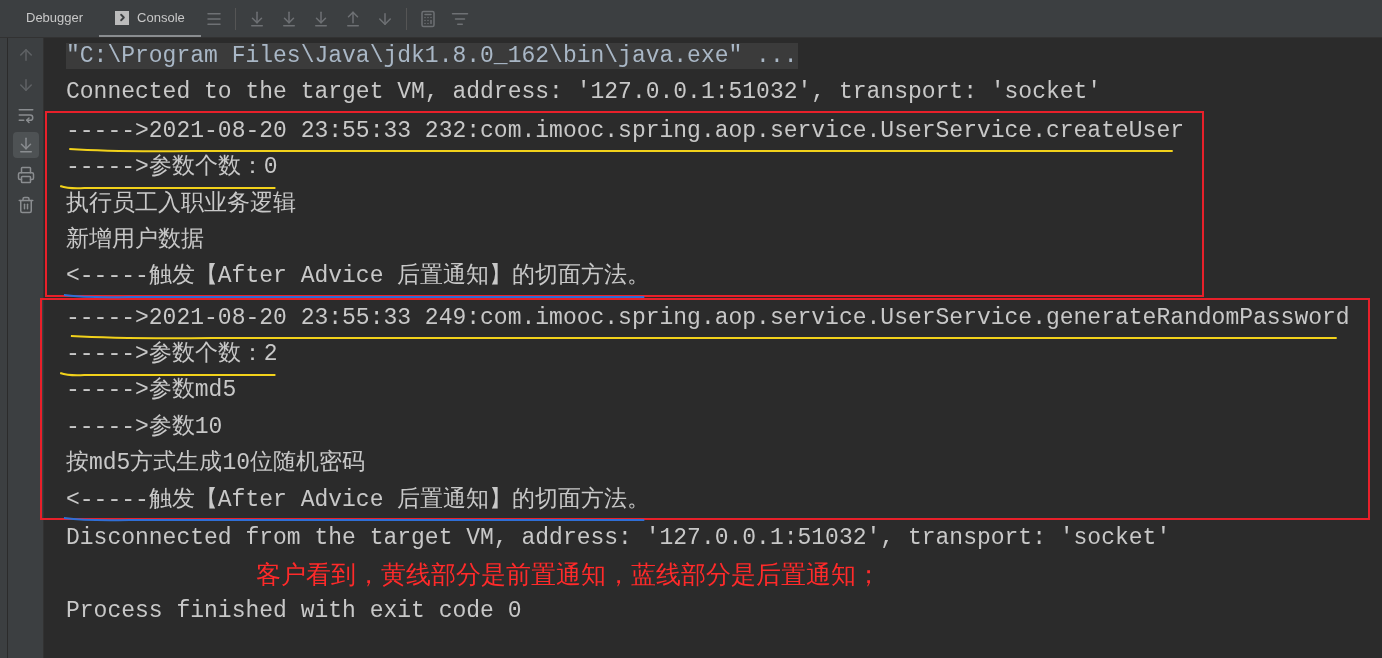 The width and height of the screenshot is (1382, 658). What do you see at coordinates (584, 92) in the screenshot?
I see `console-line: Connected to the target VM, address: '127.0.0.1:51032', transport: 'socket'` at bounding box center [584, 92].